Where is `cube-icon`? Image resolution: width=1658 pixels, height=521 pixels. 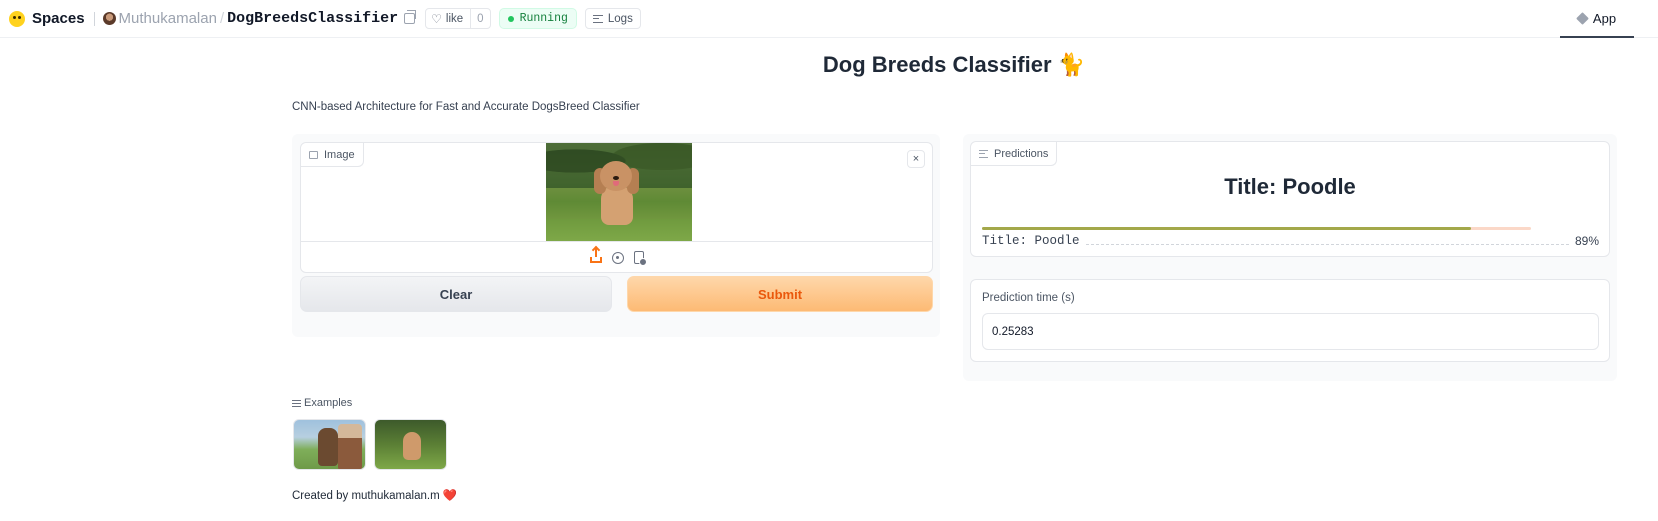 cube-icon is located at coordinates (1582, 18).